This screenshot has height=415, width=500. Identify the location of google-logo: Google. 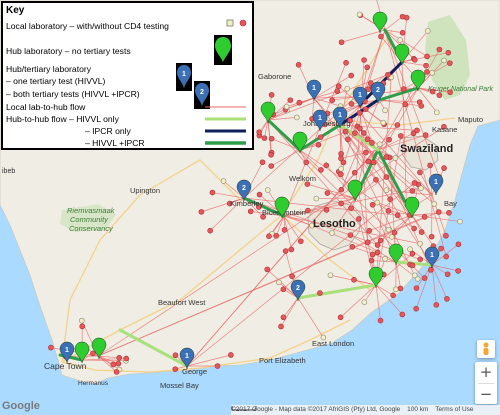
(21, 406).